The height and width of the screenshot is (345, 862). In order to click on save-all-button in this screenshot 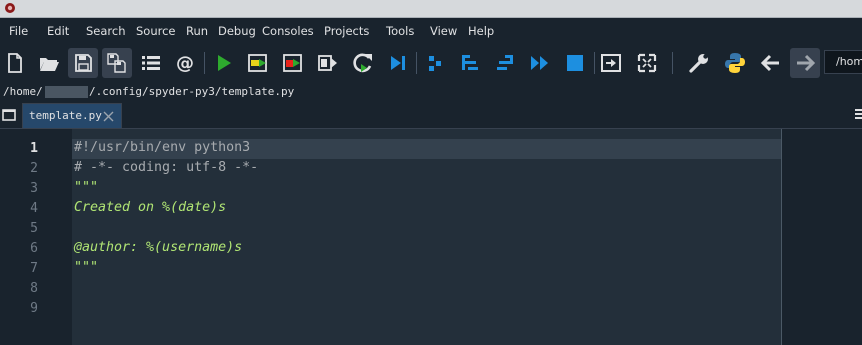, I will do `click(117, 63)`.